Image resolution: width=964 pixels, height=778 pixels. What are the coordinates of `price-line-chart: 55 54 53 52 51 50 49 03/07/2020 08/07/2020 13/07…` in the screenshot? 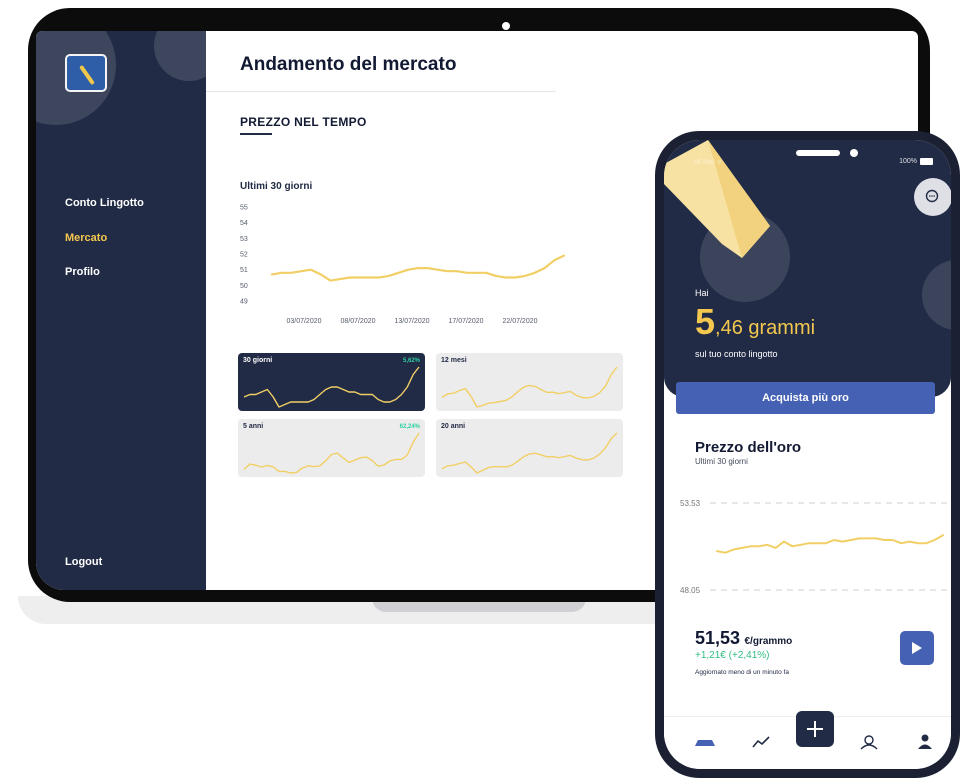 It's located at (403, 265).